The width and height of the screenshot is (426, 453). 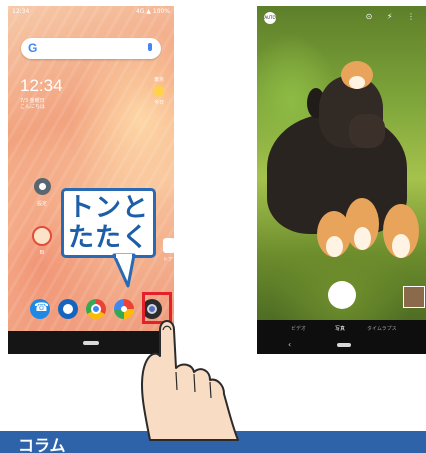 What do you see at coordinates (270, 18) in the screenshot?
I see `auto-mode-icon: AUTO` at bounding box center [270, 18].